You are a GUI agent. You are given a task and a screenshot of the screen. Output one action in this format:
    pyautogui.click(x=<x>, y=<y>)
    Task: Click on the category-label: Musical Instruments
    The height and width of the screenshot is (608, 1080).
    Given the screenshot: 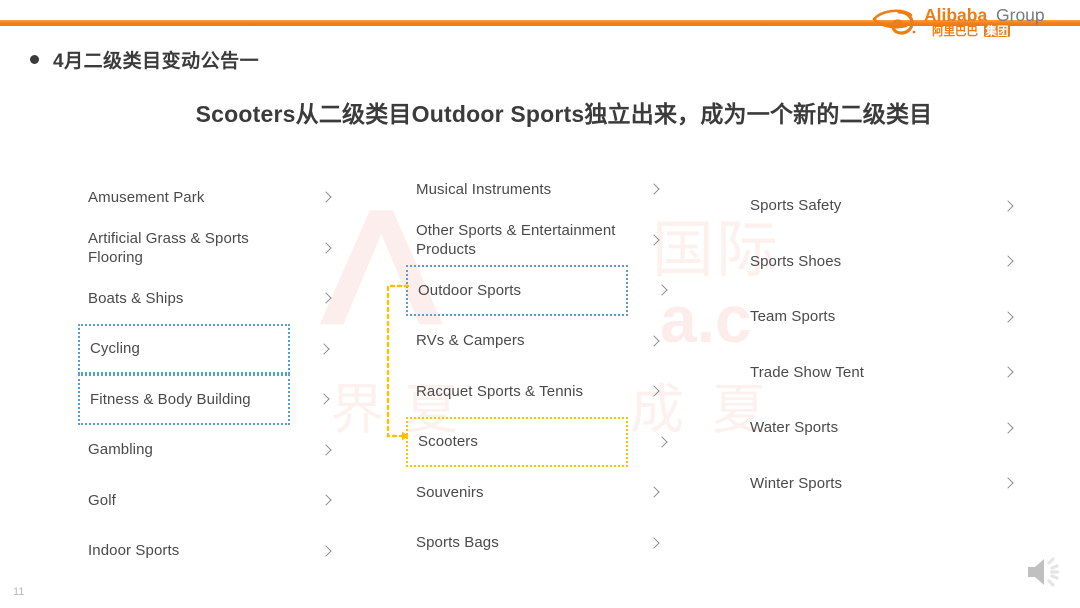 What is the action you would take?
    pyautogui.click(x=484, y=189)
    